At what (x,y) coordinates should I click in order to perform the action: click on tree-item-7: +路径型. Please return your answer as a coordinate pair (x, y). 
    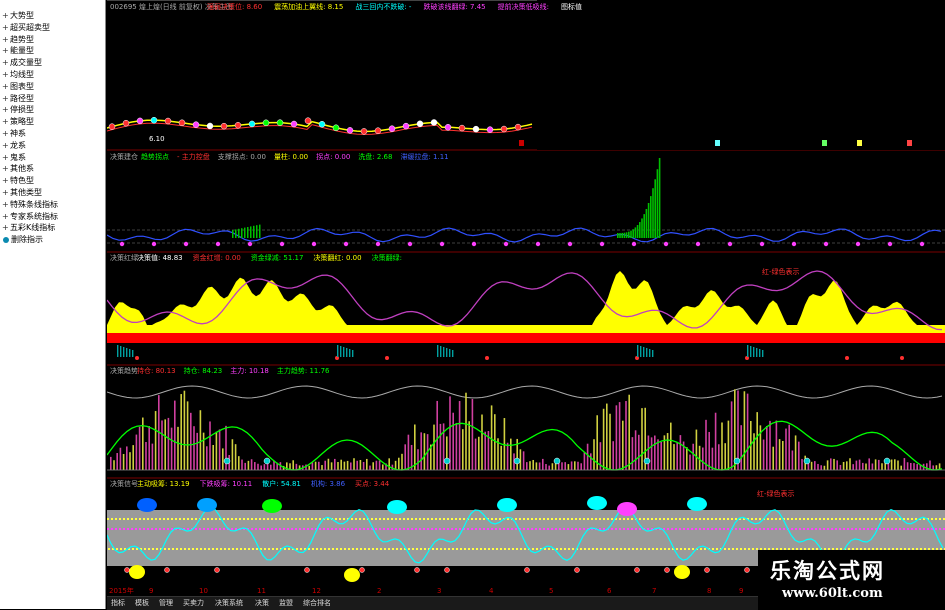
    Looking at the image, I should click on (18, 99).